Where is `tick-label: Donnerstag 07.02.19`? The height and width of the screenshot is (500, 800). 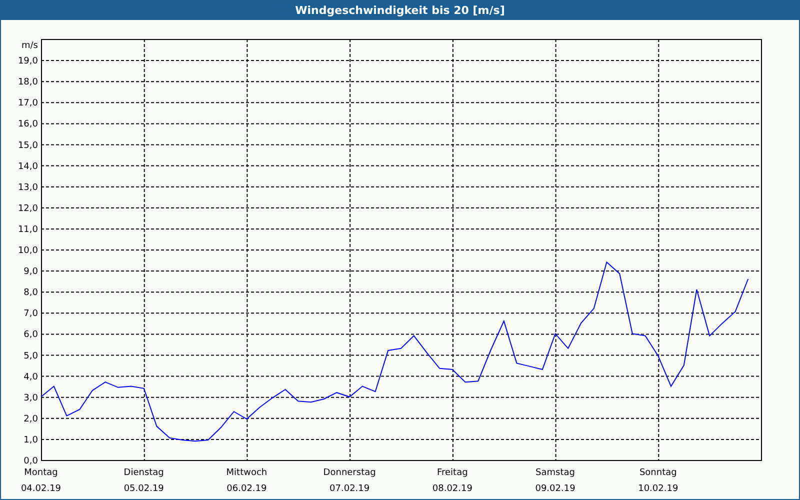 tick-label: Donnerstag 07.02.19 is located at coordinates (349, 481).